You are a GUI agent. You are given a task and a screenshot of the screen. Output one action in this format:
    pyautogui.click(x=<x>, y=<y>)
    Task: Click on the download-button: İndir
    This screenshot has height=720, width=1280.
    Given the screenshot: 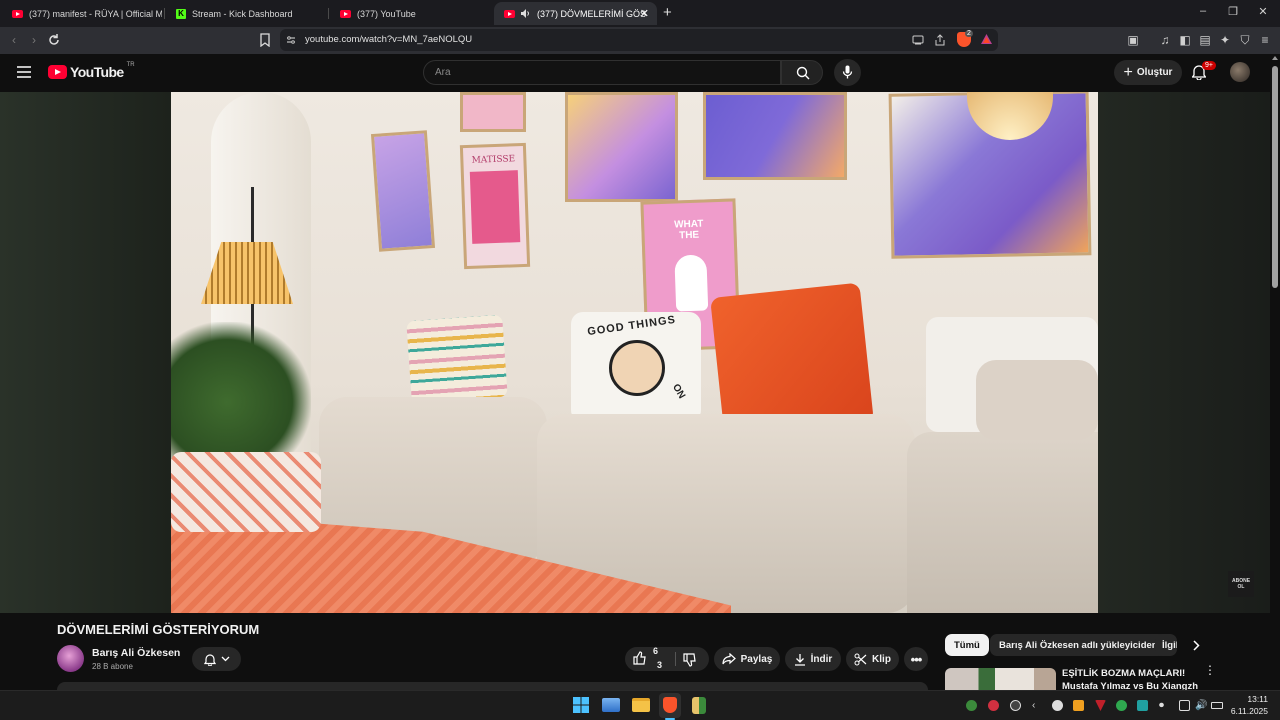 What is the action you would take?
    pyautogui.click(x=813, y=659)
    